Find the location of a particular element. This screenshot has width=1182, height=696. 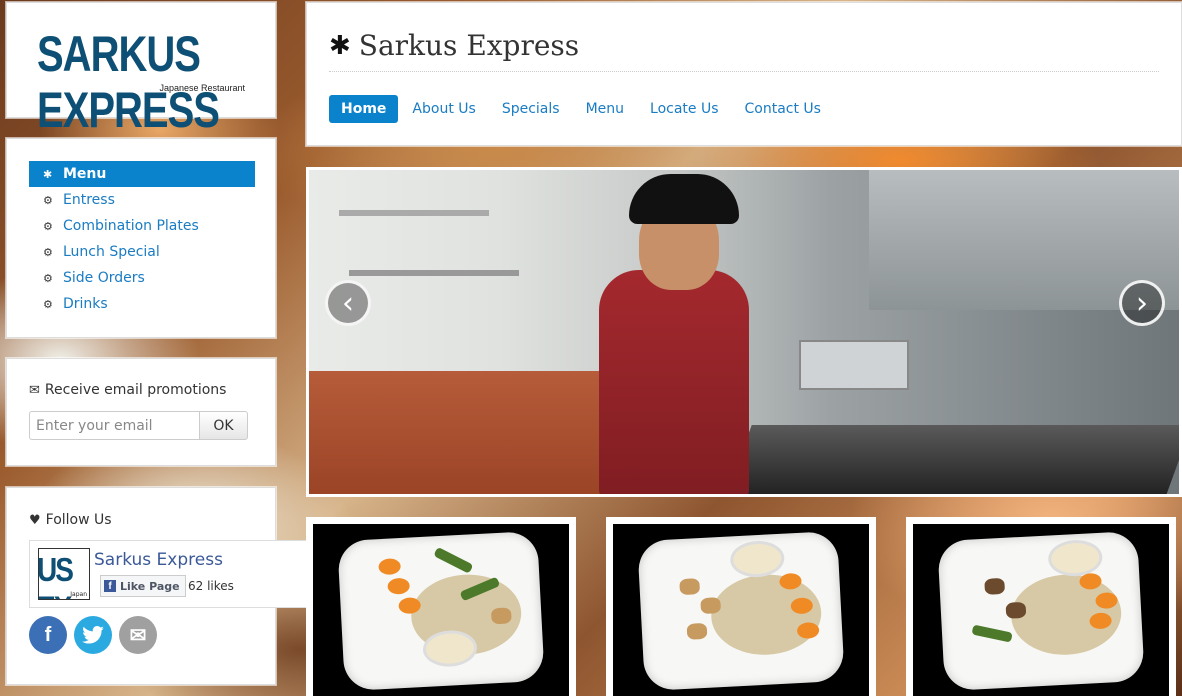

sidebar-item-lunch-special: ⚙ Lunch Special is located at coordinates (142, 252).